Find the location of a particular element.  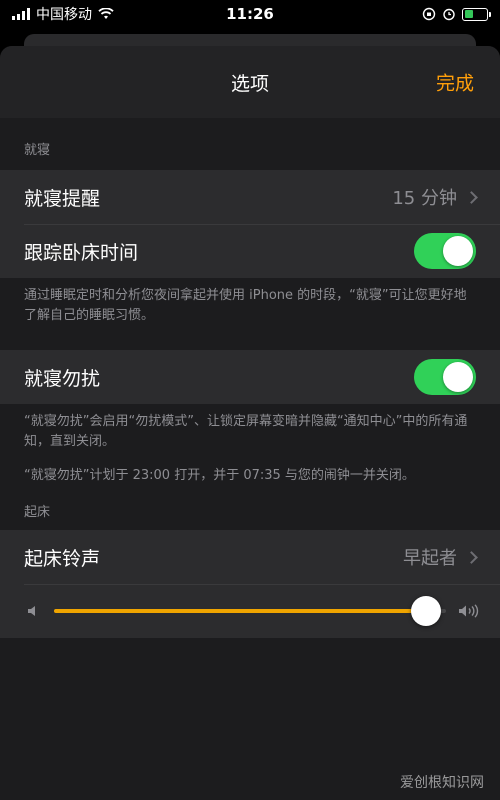

nav-bar: 选项 完成 is located at coordinates (250, 82).